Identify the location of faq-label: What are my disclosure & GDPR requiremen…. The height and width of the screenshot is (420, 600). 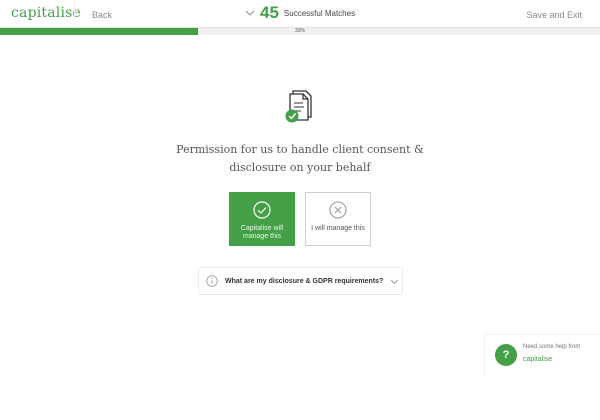
(304, 281).